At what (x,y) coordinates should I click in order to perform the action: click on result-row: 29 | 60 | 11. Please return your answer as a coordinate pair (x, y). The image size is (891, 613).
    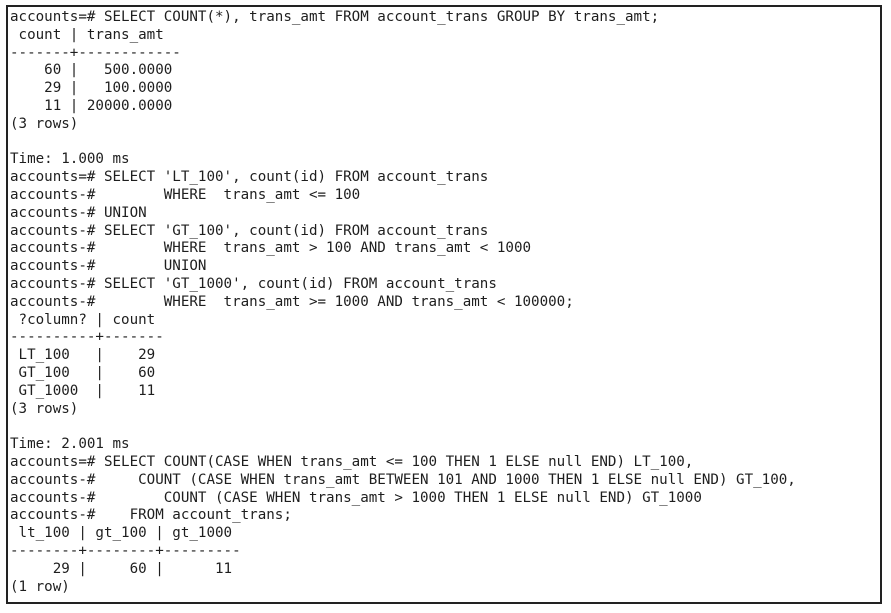
    Looking at the image, I should click on (121, 568).